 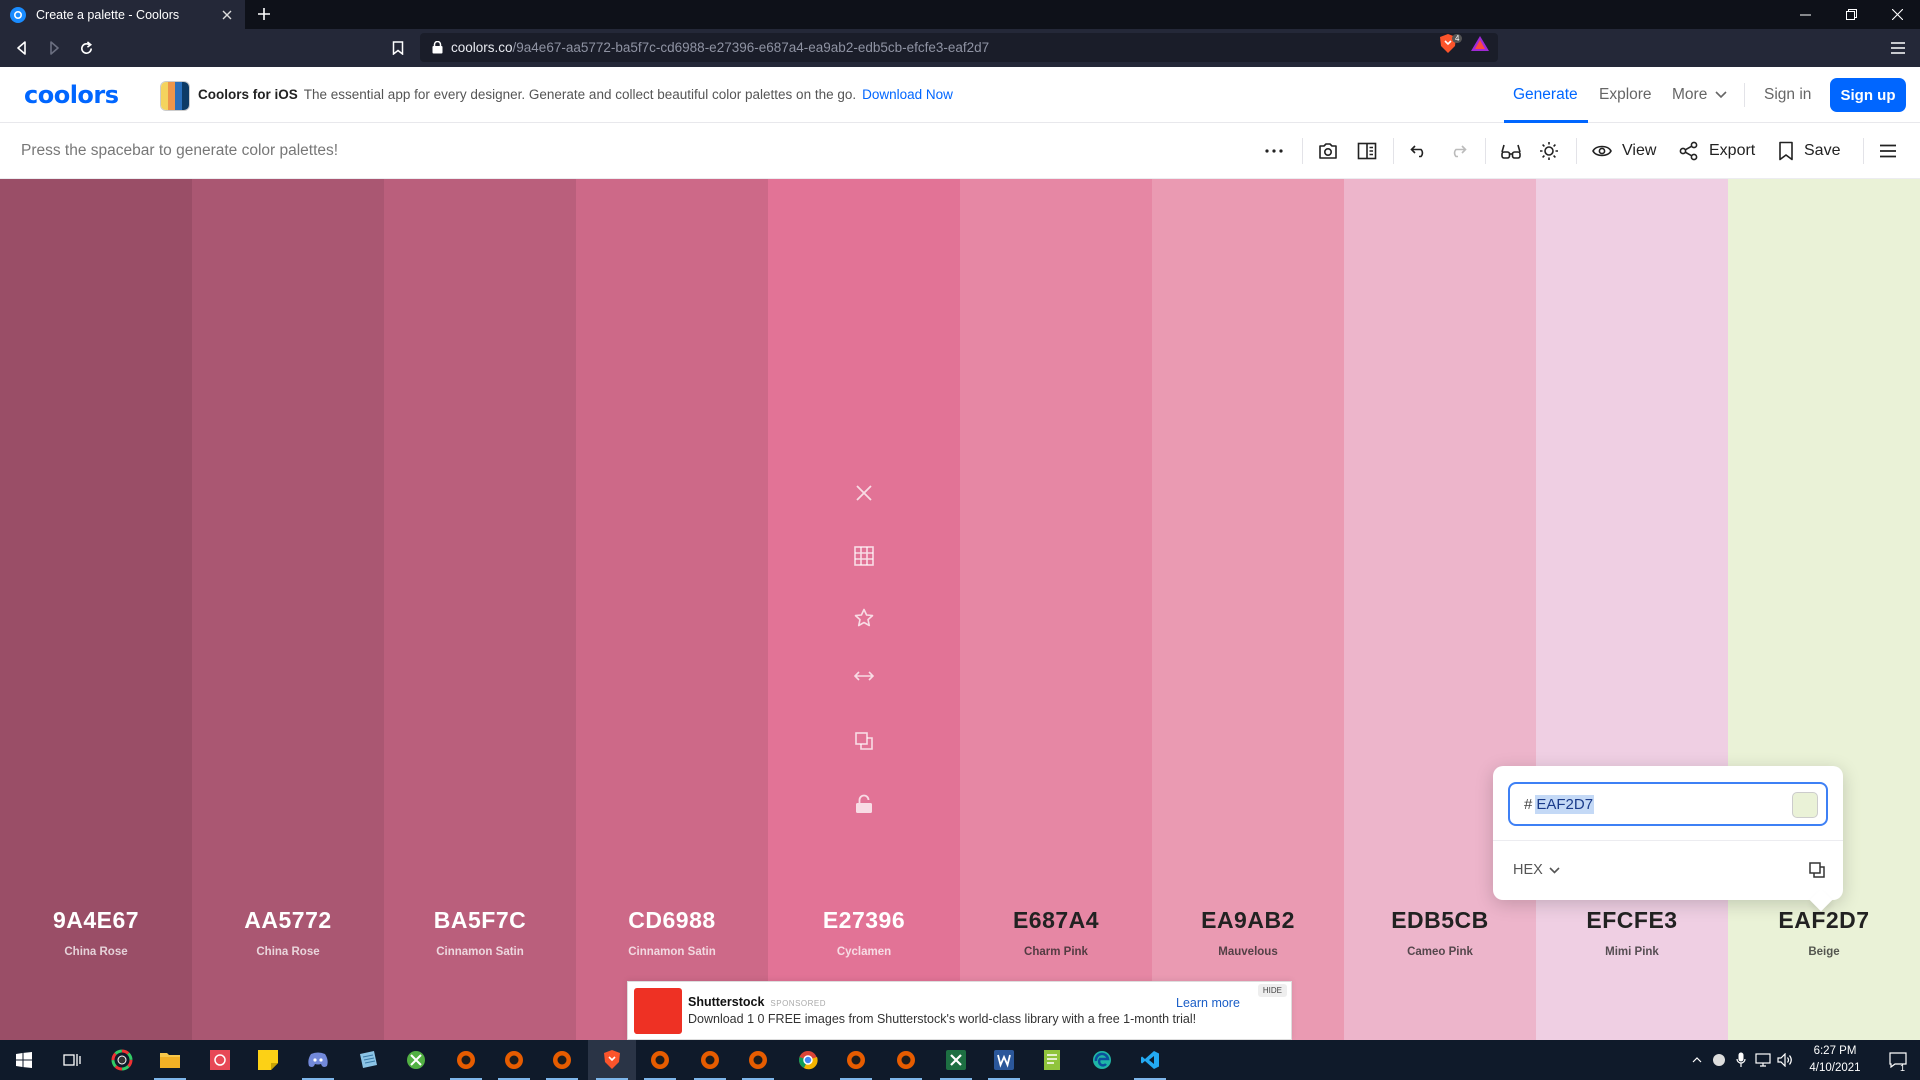 What do you see at coordinates (864, 701) in the screenshot?
I see `drag-arrows-icon` at bounding box center [864, 701].